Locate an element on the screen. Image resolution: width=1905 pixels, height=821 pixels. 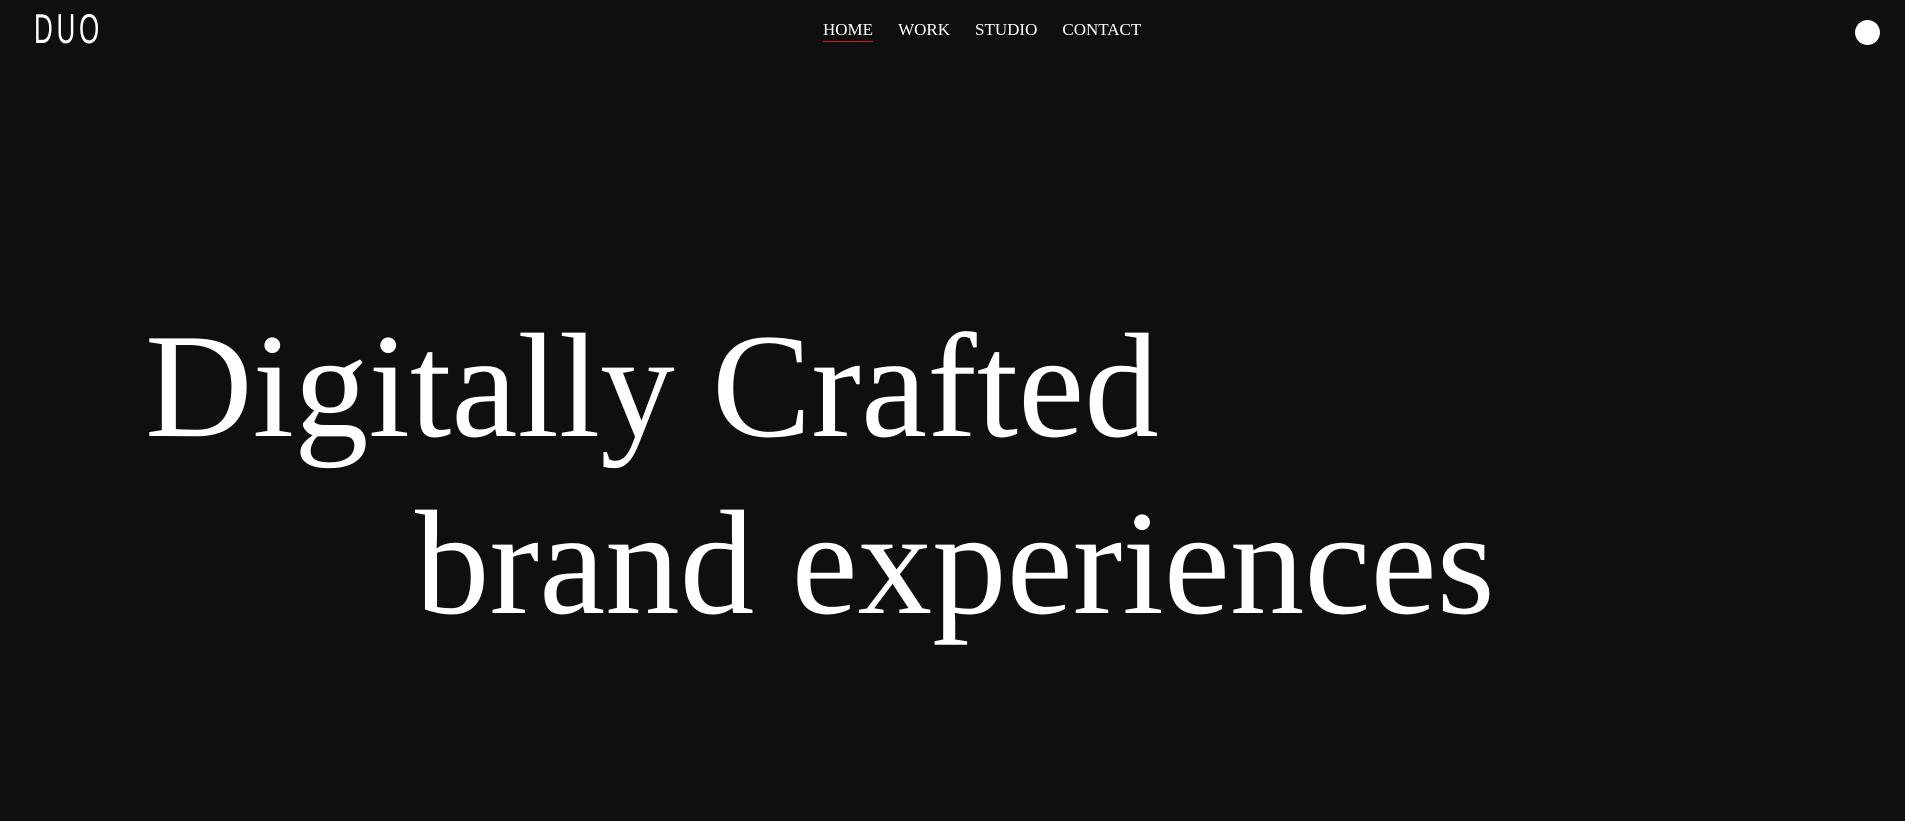
hero-headline-line-2: brand experiences is located at coordinates (955, 563).